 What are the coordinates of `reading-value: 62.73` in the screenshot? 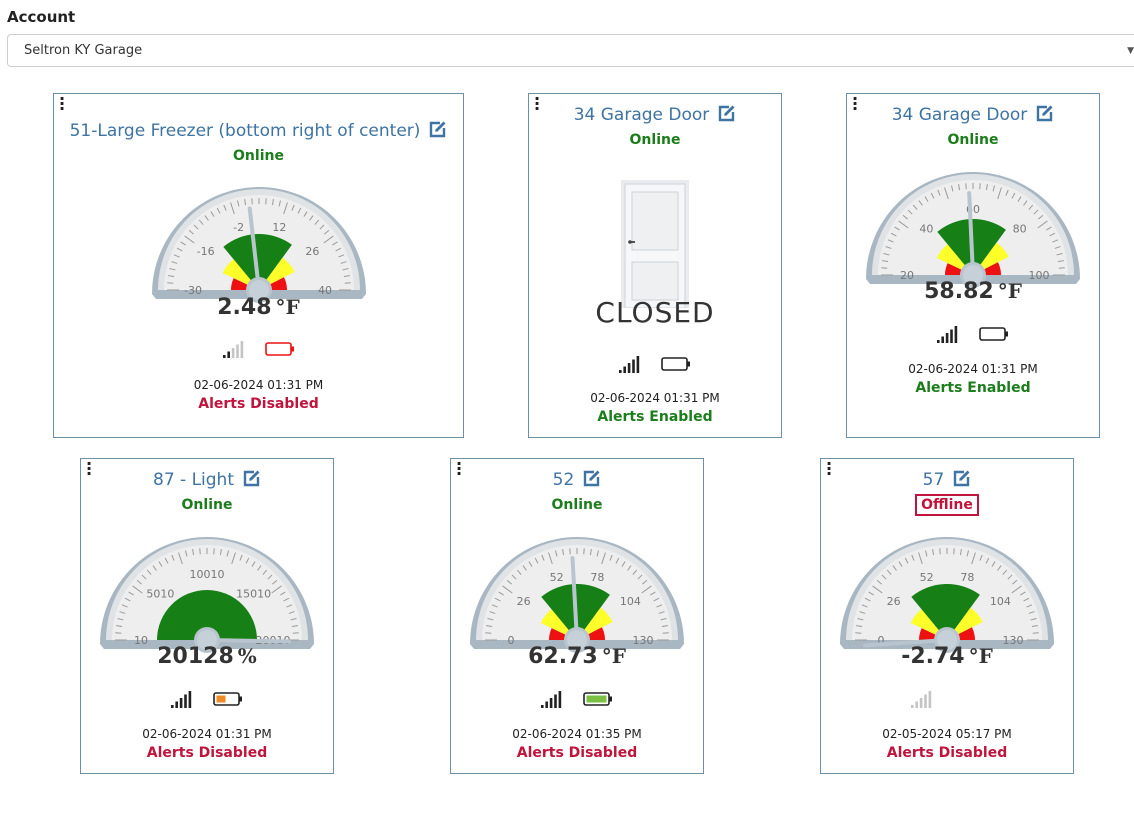 It's located at (563, 656).